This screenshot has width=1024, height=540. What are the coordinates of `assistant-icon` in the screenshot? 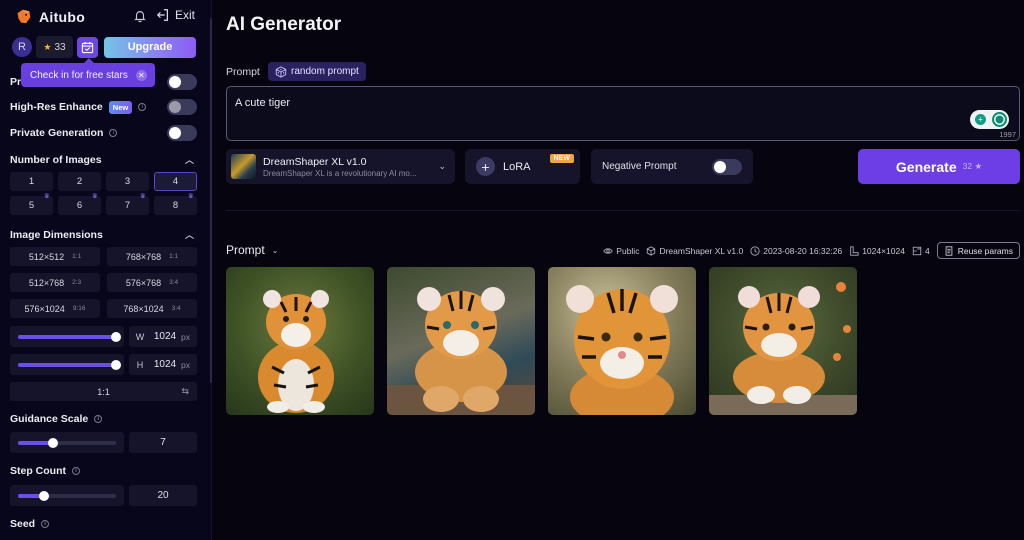 It's located at (999, 119).